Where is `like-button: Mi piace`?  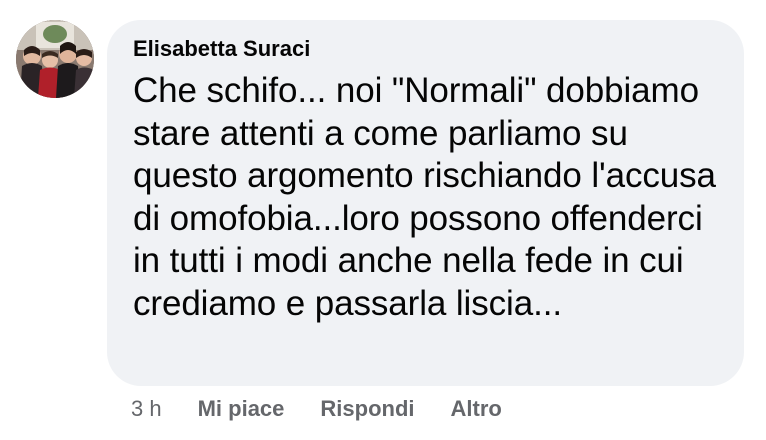
like-button: Mi piace is located at coordinates (241, 409).